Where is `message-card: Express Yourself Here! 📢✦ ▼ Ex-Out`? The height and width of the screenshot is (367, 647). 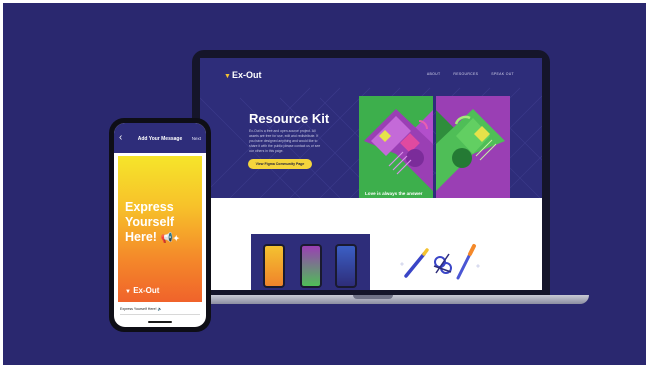
message-card: Express Yourself Here! 📢✦ ▼ Ex-Out is located at coordinates (160, 229).